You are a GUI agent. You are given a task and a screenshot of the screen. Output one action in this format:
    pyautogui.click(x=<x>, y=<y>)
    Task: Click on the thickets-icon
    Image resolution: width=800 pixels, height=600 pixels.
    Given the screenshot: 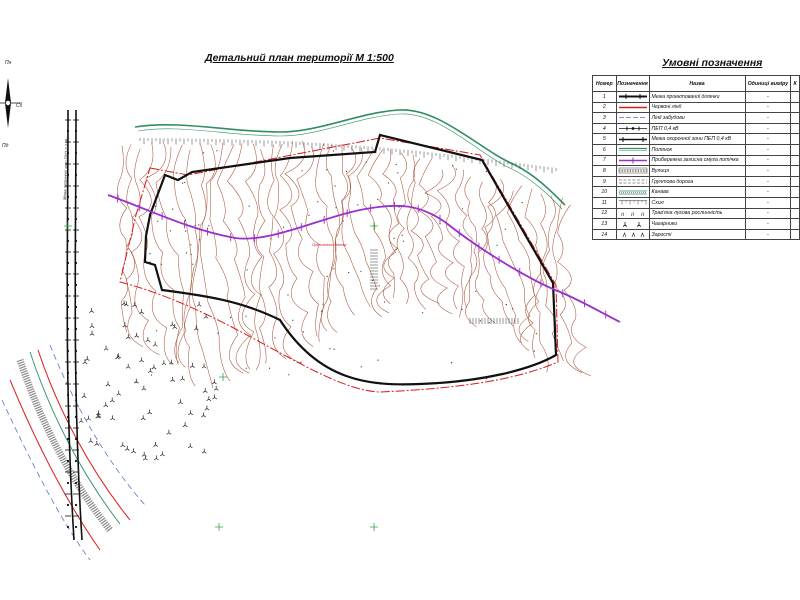 What is the action you would take?
    pyautogui.click(x=633, y=235)
    